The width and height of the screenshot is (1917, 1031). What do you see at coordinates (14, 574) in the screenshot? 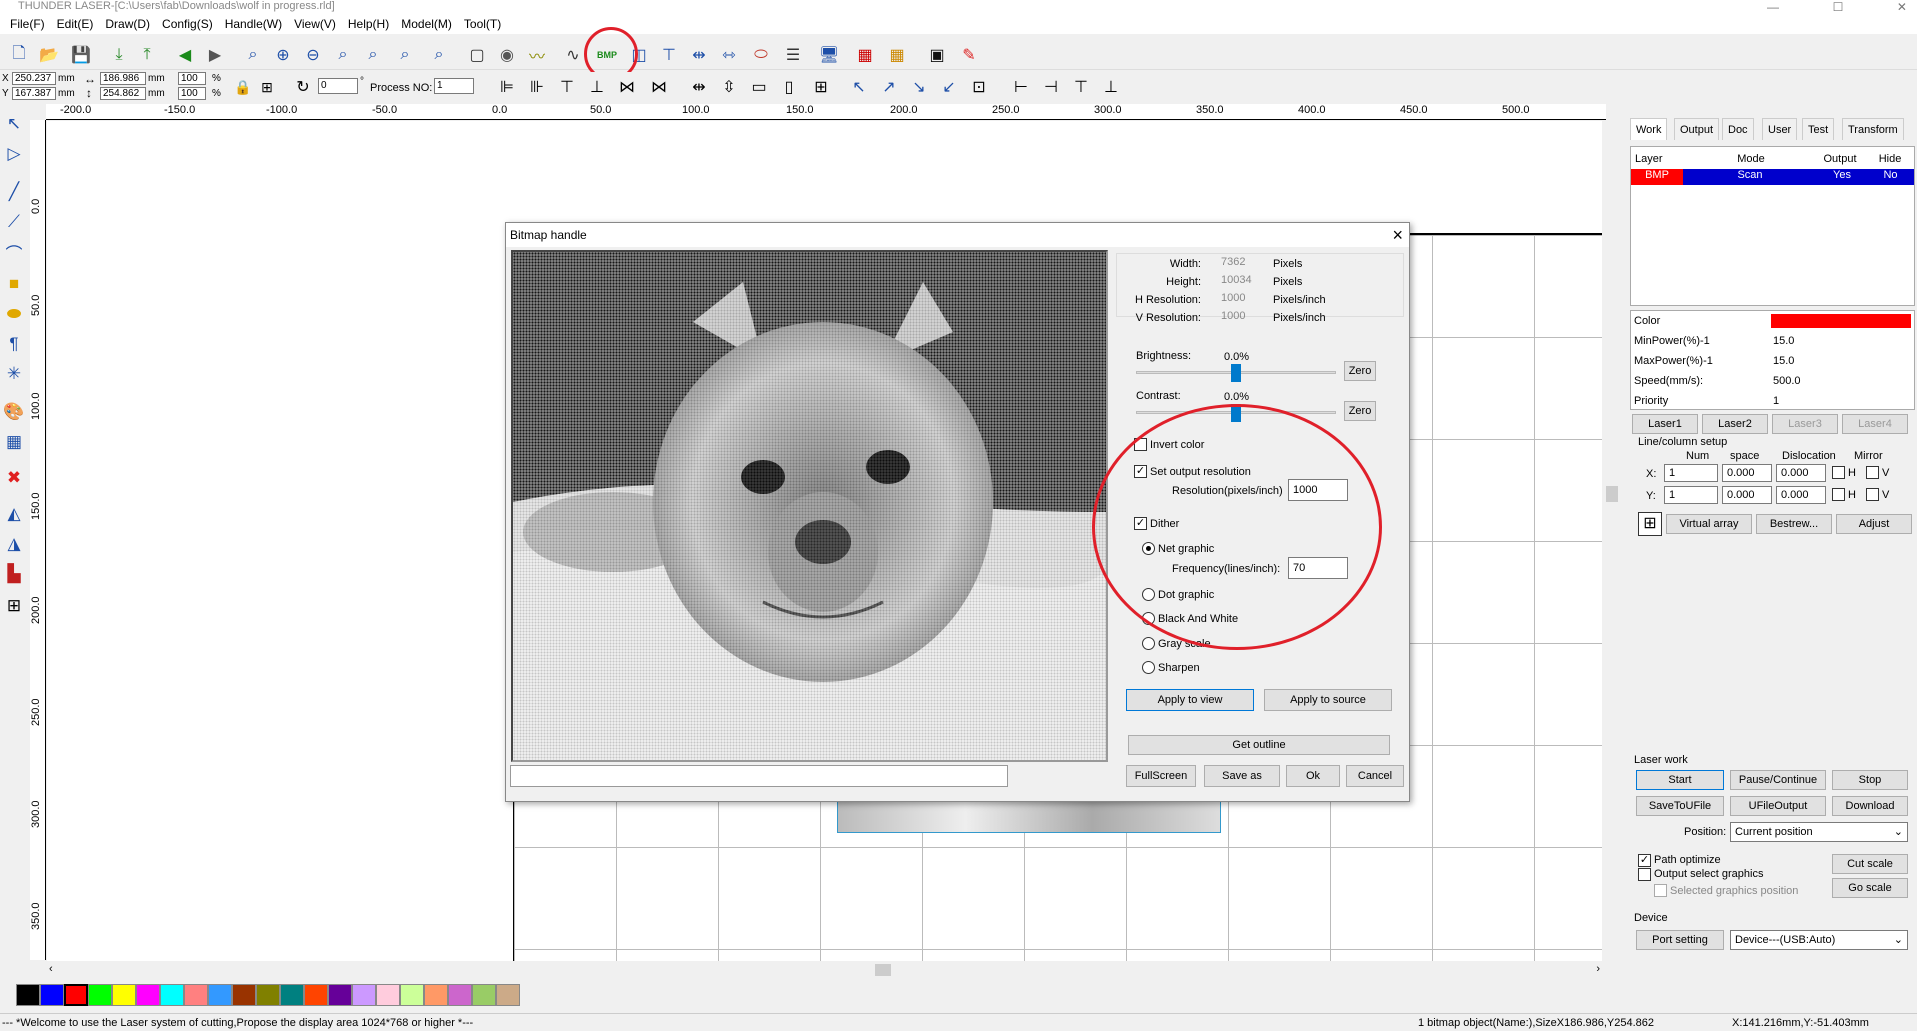
I see `laser-head-icon: ▙` at bounding box center [14, 574].